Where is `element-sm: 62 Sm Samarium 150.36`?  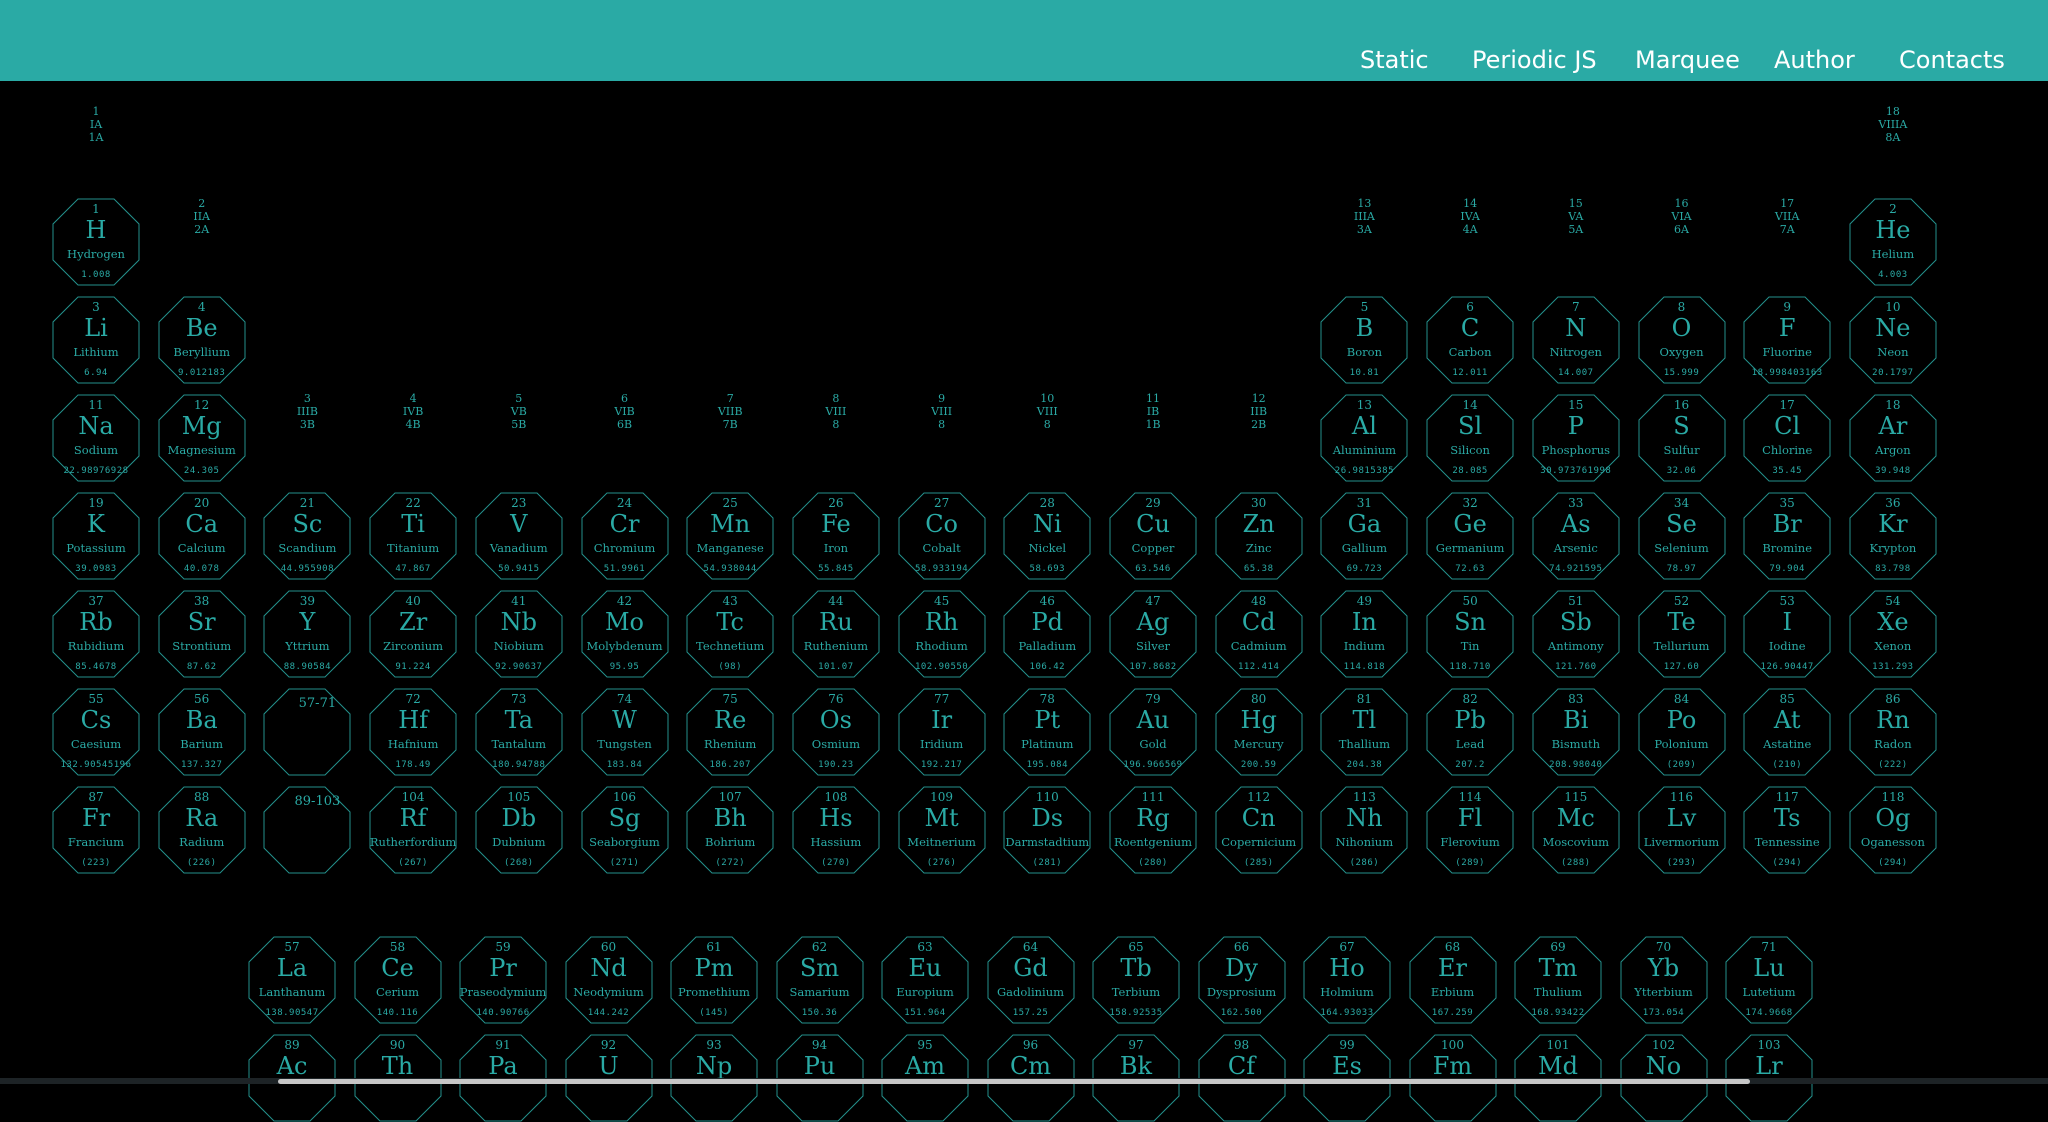 element-sm: 62 Sm Samarium 150.36 is located at coordinates (820, 980).